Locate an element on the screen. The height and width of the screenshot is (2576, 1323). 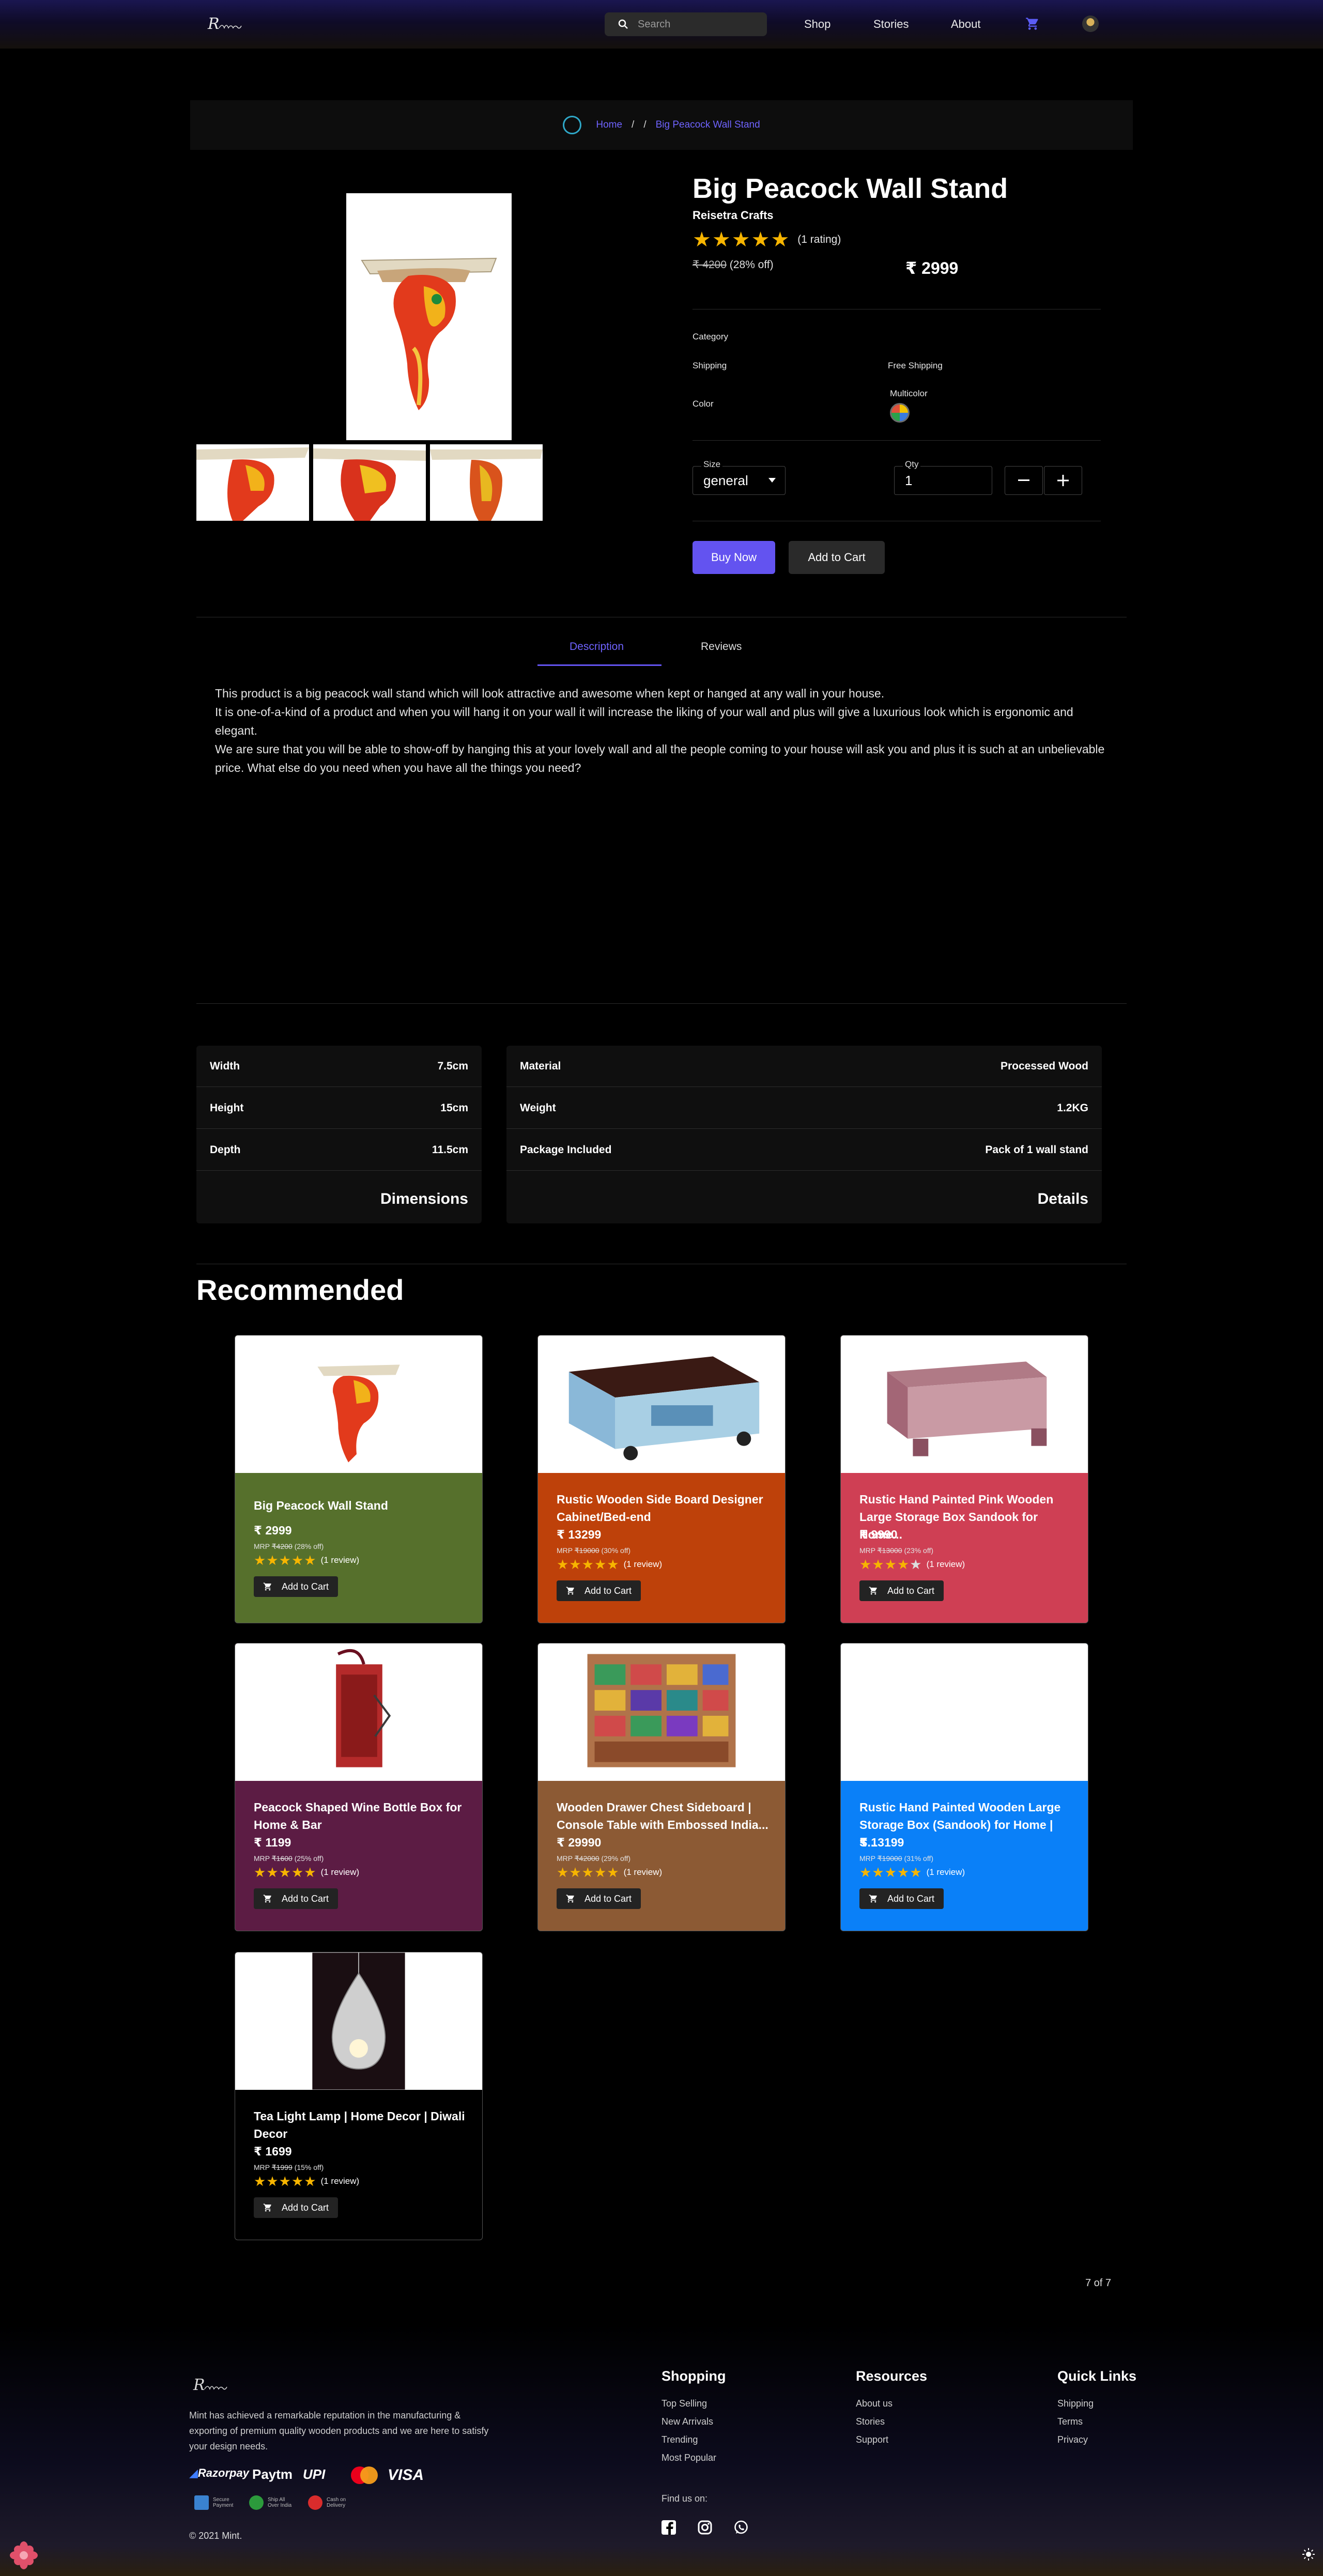
product-main-image is located at coordinates (429, 316).